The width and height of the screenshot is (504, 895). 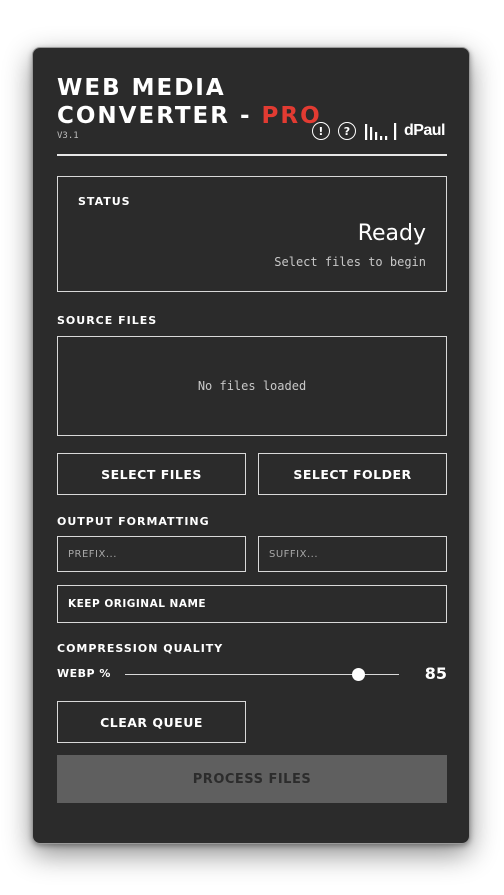 I want to click on quality-slider-track, so click(x=262, y=674).